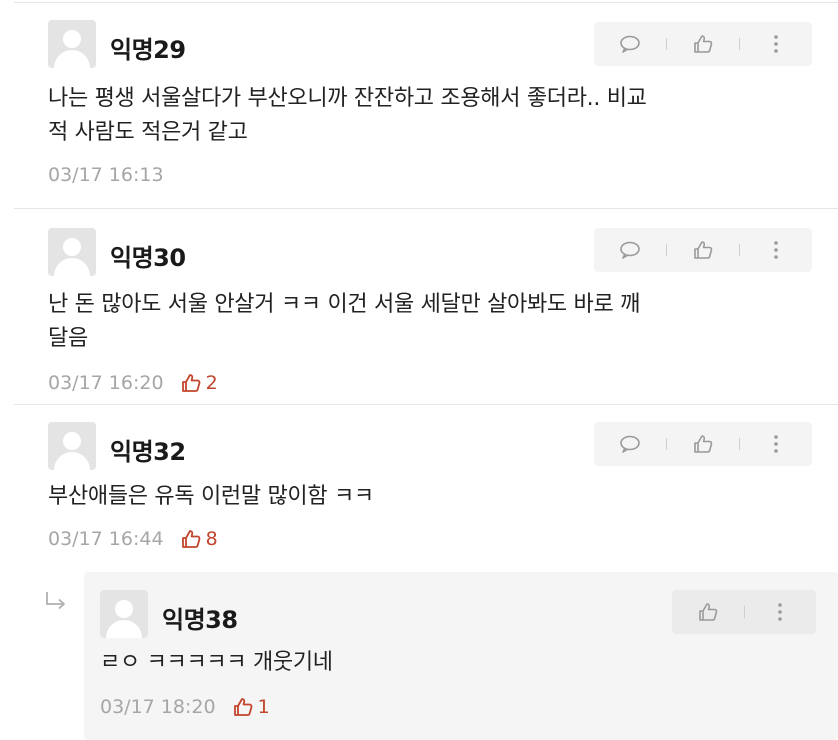  Describe the element at coordinates (211, 539) in the screenshot. I see `like-count-value: 8` at that location.